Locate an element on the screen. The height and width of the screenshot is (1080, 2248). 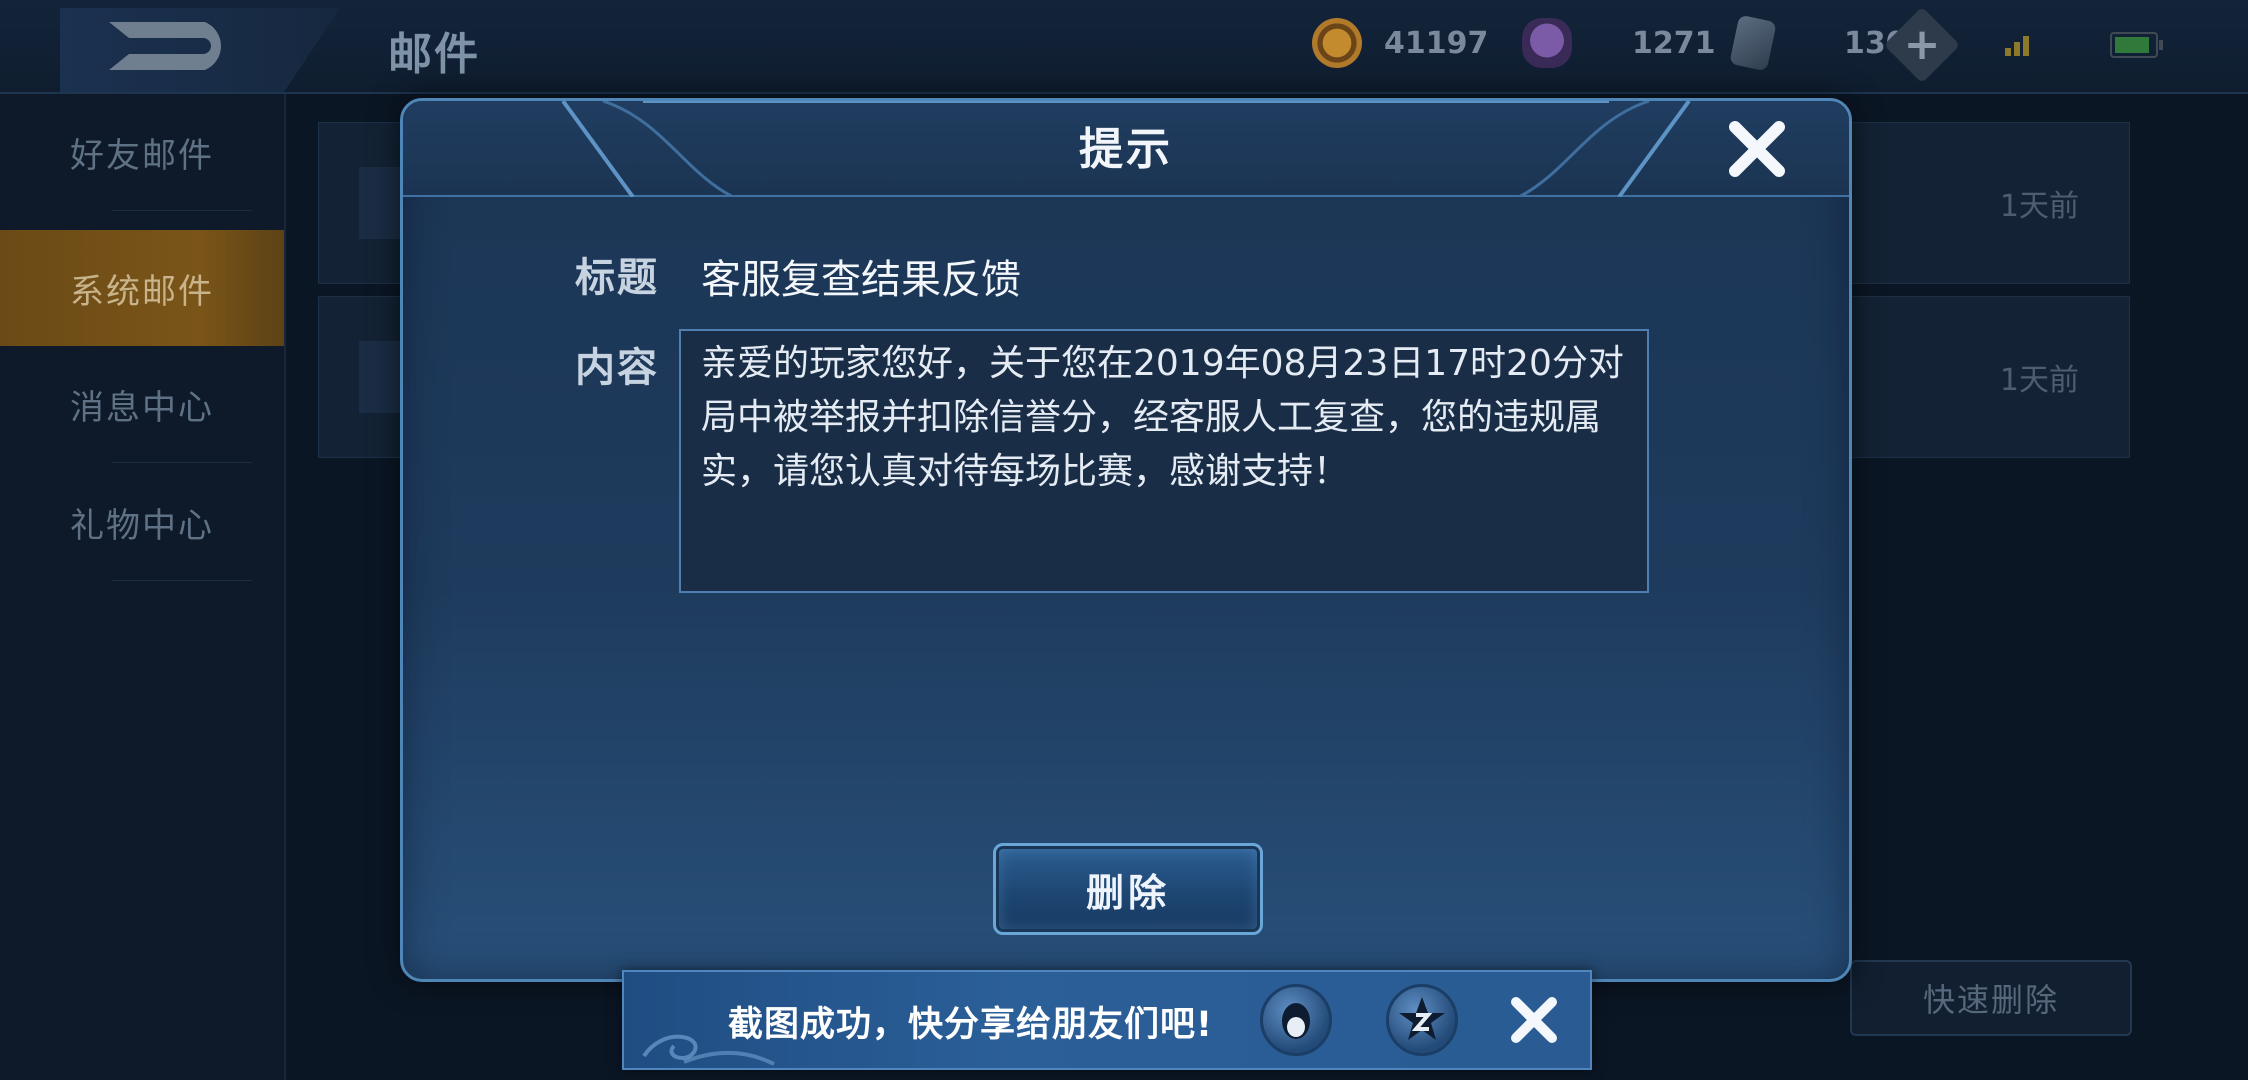
battery-icon is located at coordinates (2136, 45).